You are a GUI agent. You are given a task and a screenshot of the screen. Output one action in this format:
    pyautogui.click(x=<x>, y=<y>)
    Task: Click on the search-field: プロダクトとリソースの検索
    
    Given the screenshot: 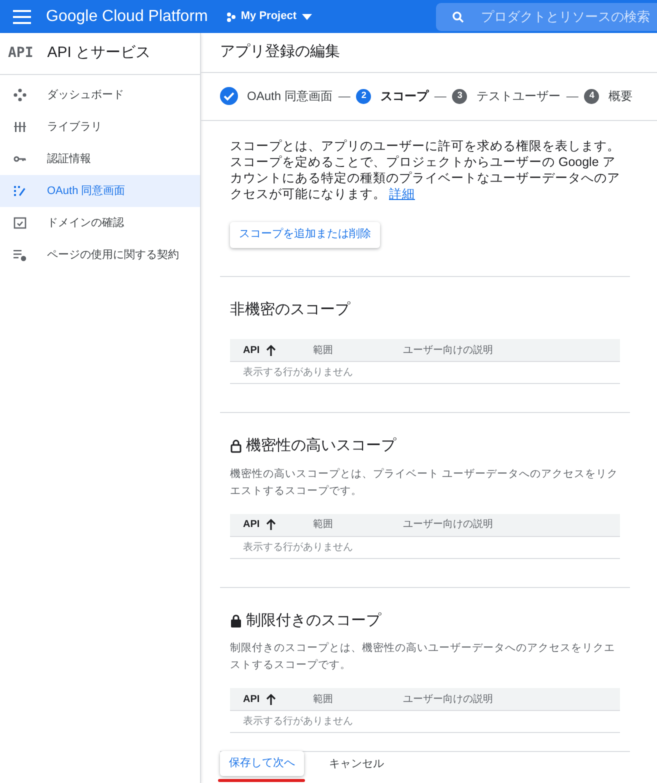 What is the action you would take?
    pyautogui.click(x=546, y=16)
    